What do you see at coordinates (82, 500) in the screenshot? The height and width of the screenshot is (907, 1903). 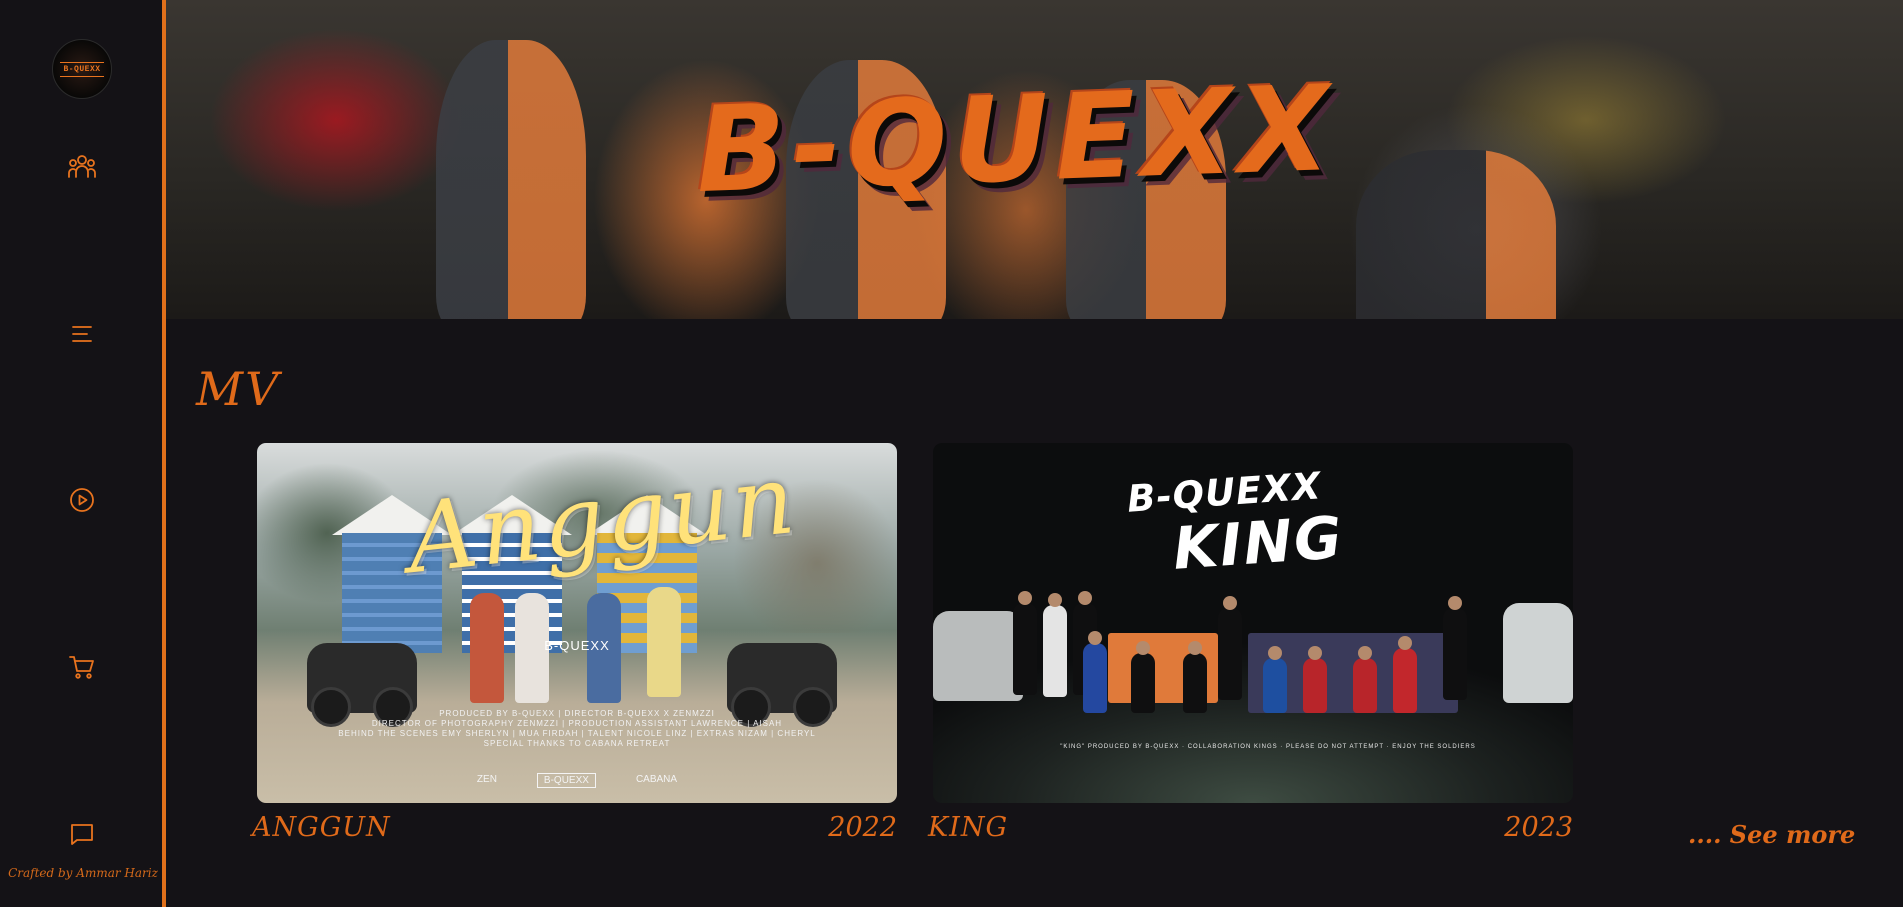 I see `play-icon` at bounding box center [82, 500].